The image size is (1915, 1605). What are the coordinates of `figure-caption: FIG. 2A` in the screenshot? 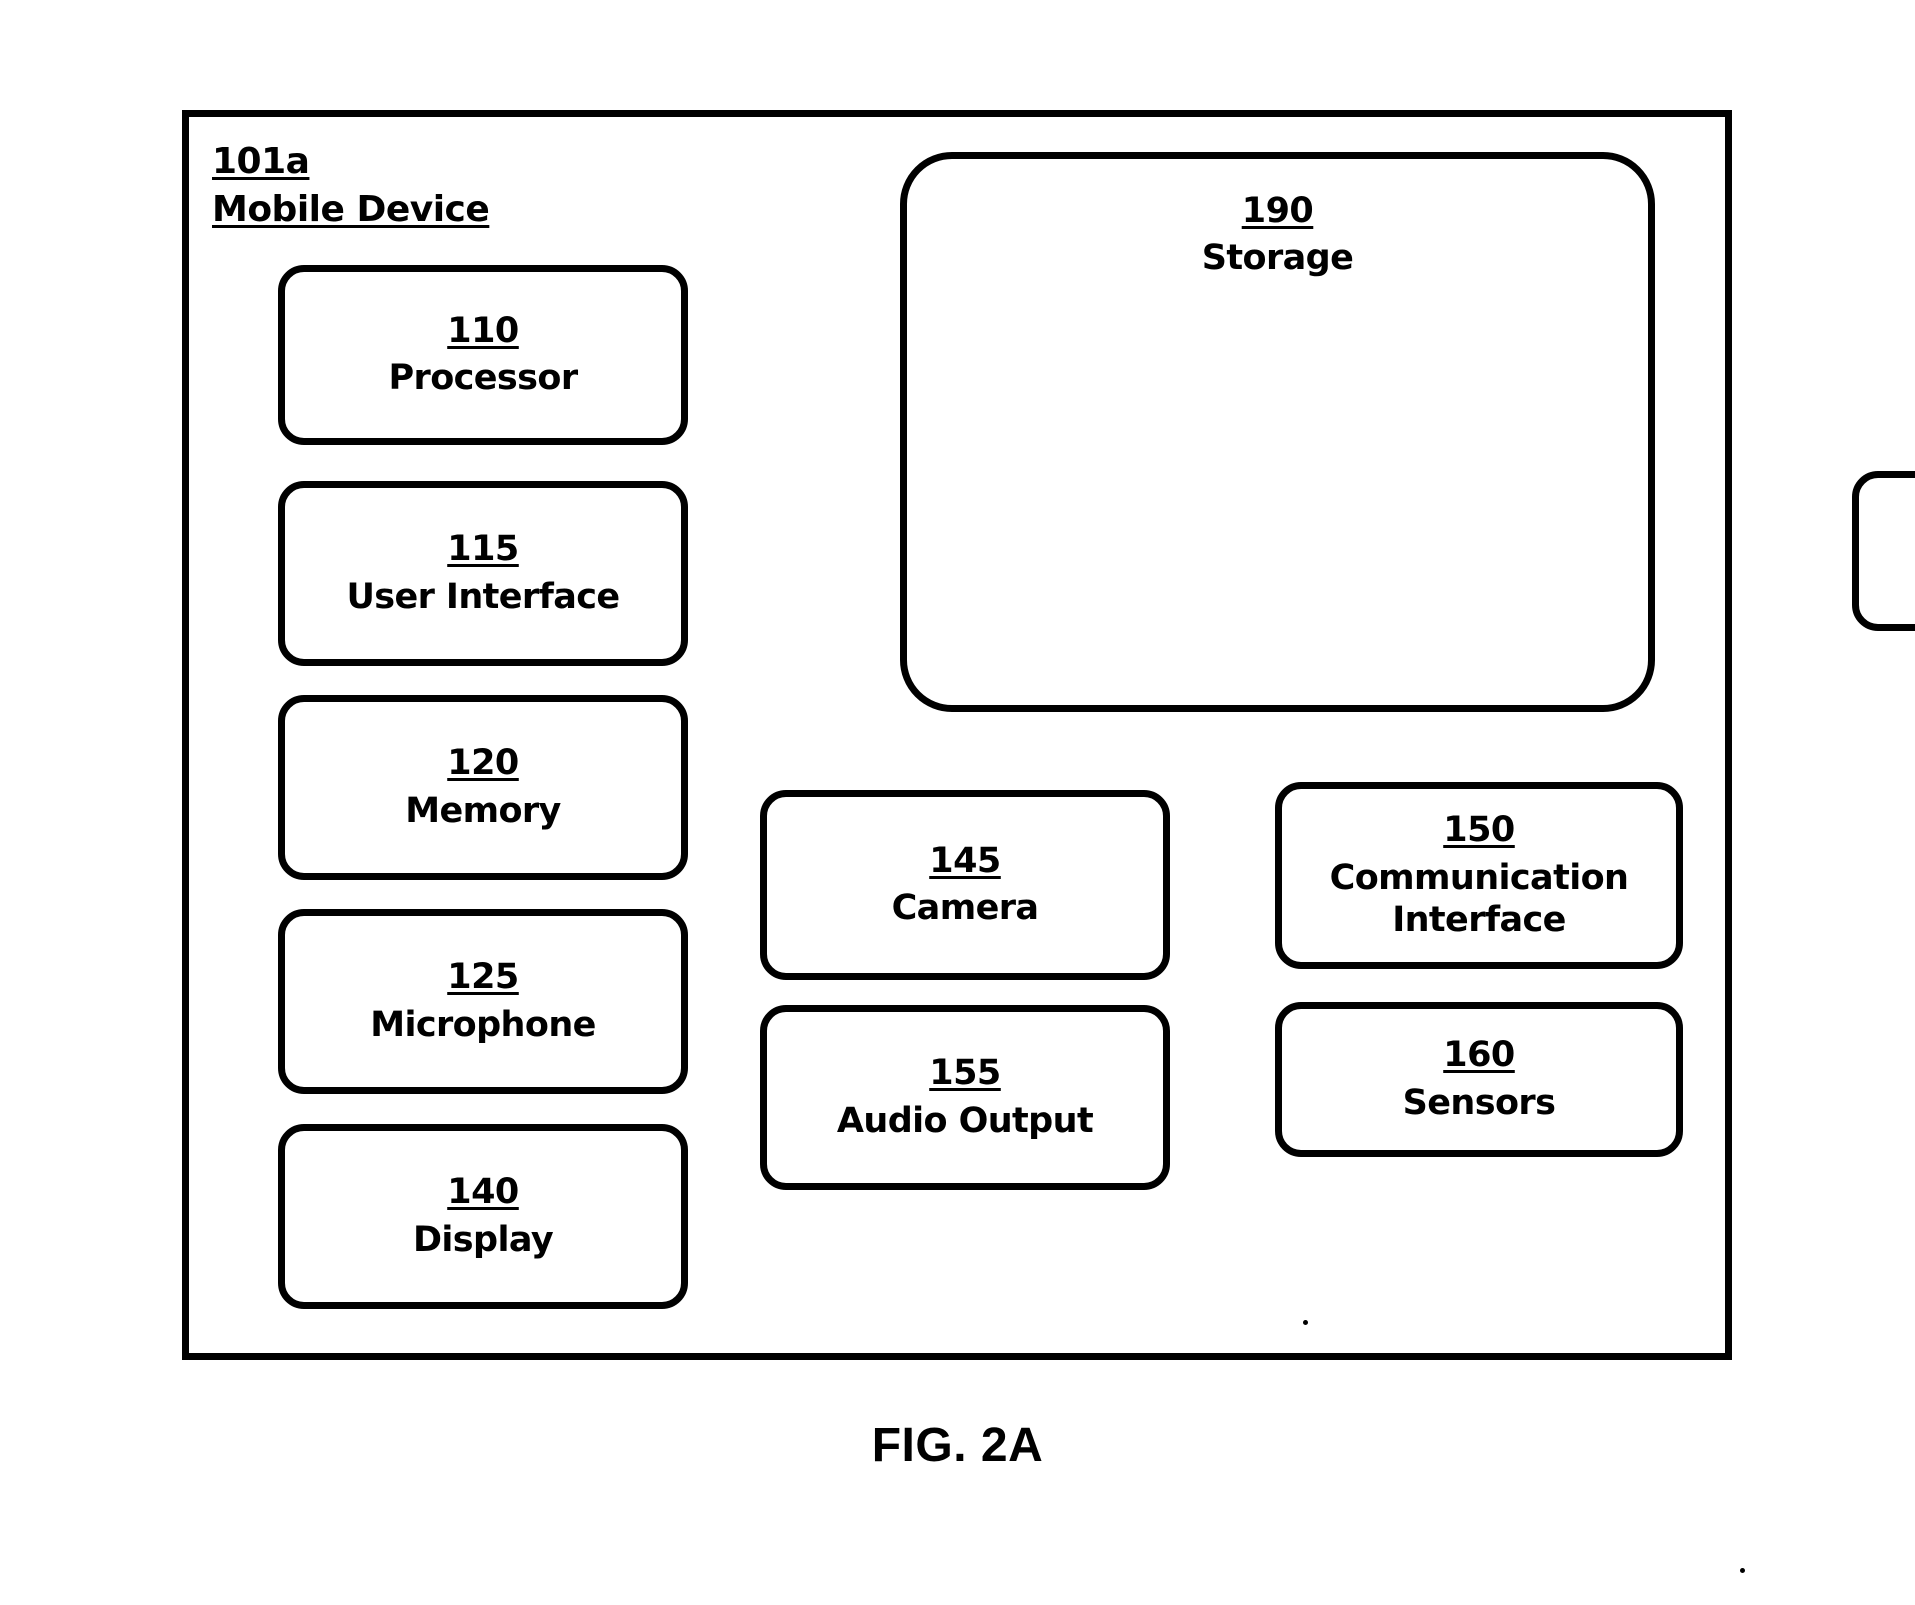 It's located at (957, 1445).